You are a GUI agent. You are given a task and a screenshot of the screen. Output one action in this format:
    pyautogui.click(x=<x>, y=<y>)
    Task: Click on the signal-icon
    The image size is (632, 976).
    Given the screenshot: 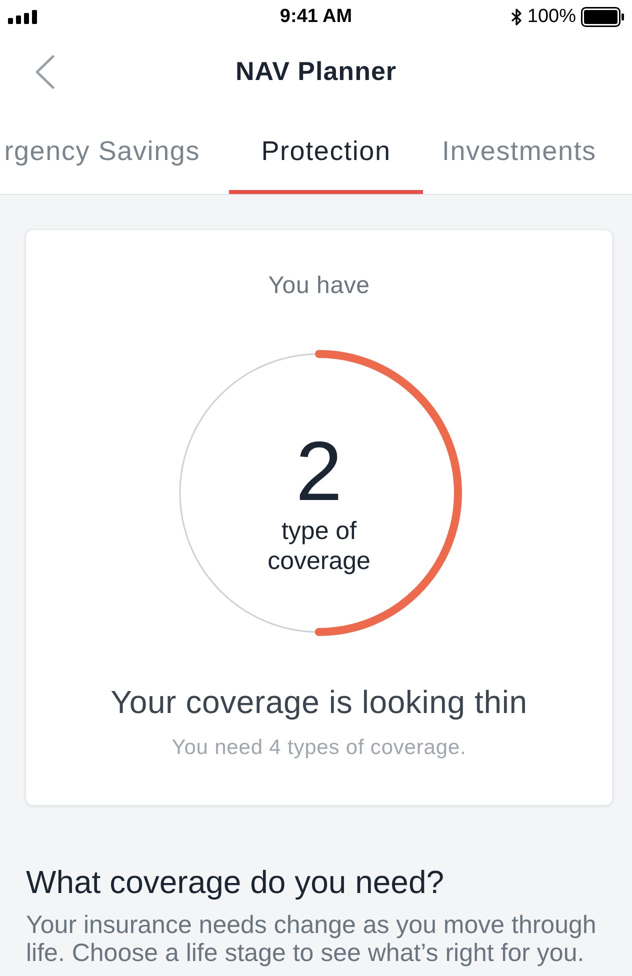 What is the action you would take?
    pyautogui.click(x=22, y=17)
    